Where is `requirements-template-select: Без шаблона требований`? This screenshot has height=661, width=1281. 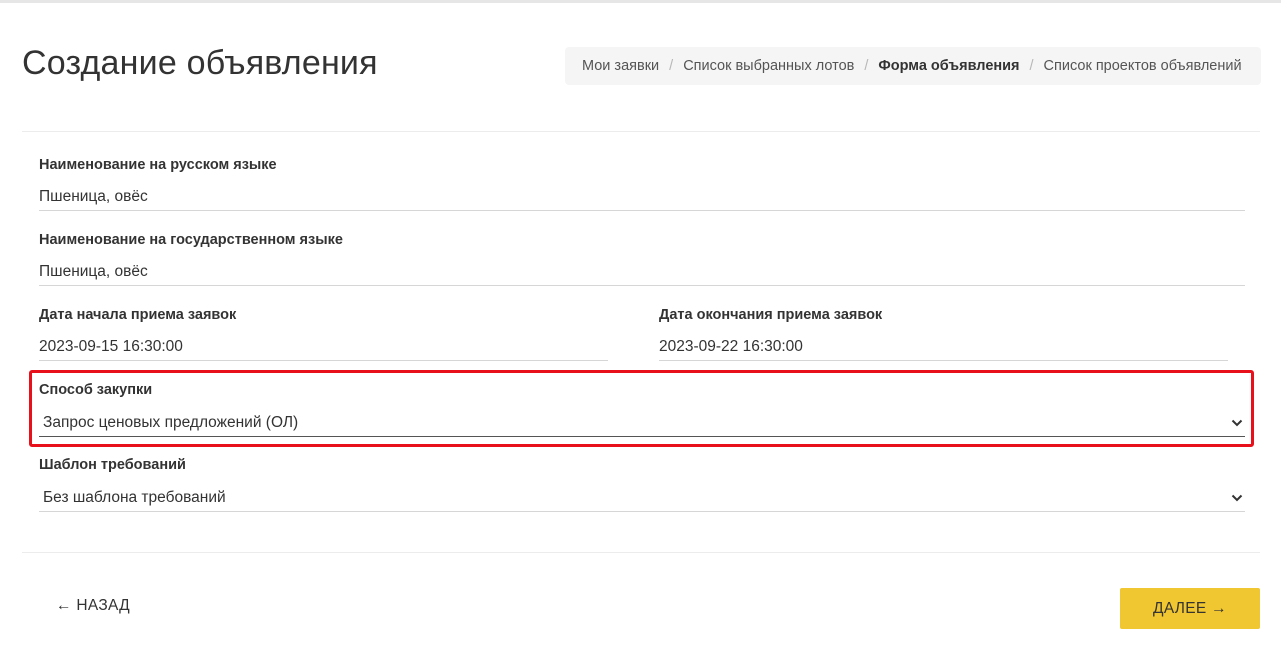 requirements-template-select: Без шаблона требований is located at coordinates (642, 498).